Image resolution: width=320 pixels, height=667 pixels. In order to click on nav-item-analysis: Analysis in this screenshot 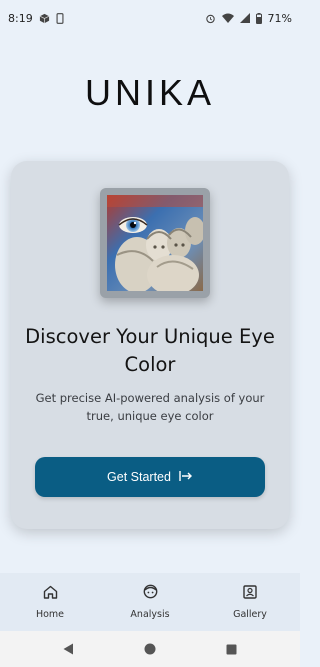, I will do `click(150, 602)`.